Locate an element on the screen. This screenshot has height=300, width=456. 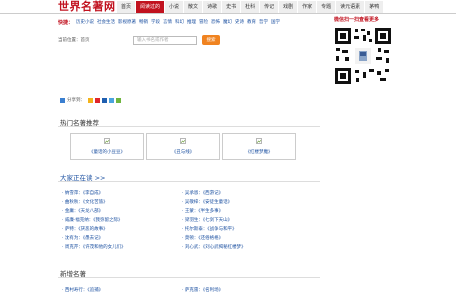
nav-item: 传记 is located at coordinates (270, 7).